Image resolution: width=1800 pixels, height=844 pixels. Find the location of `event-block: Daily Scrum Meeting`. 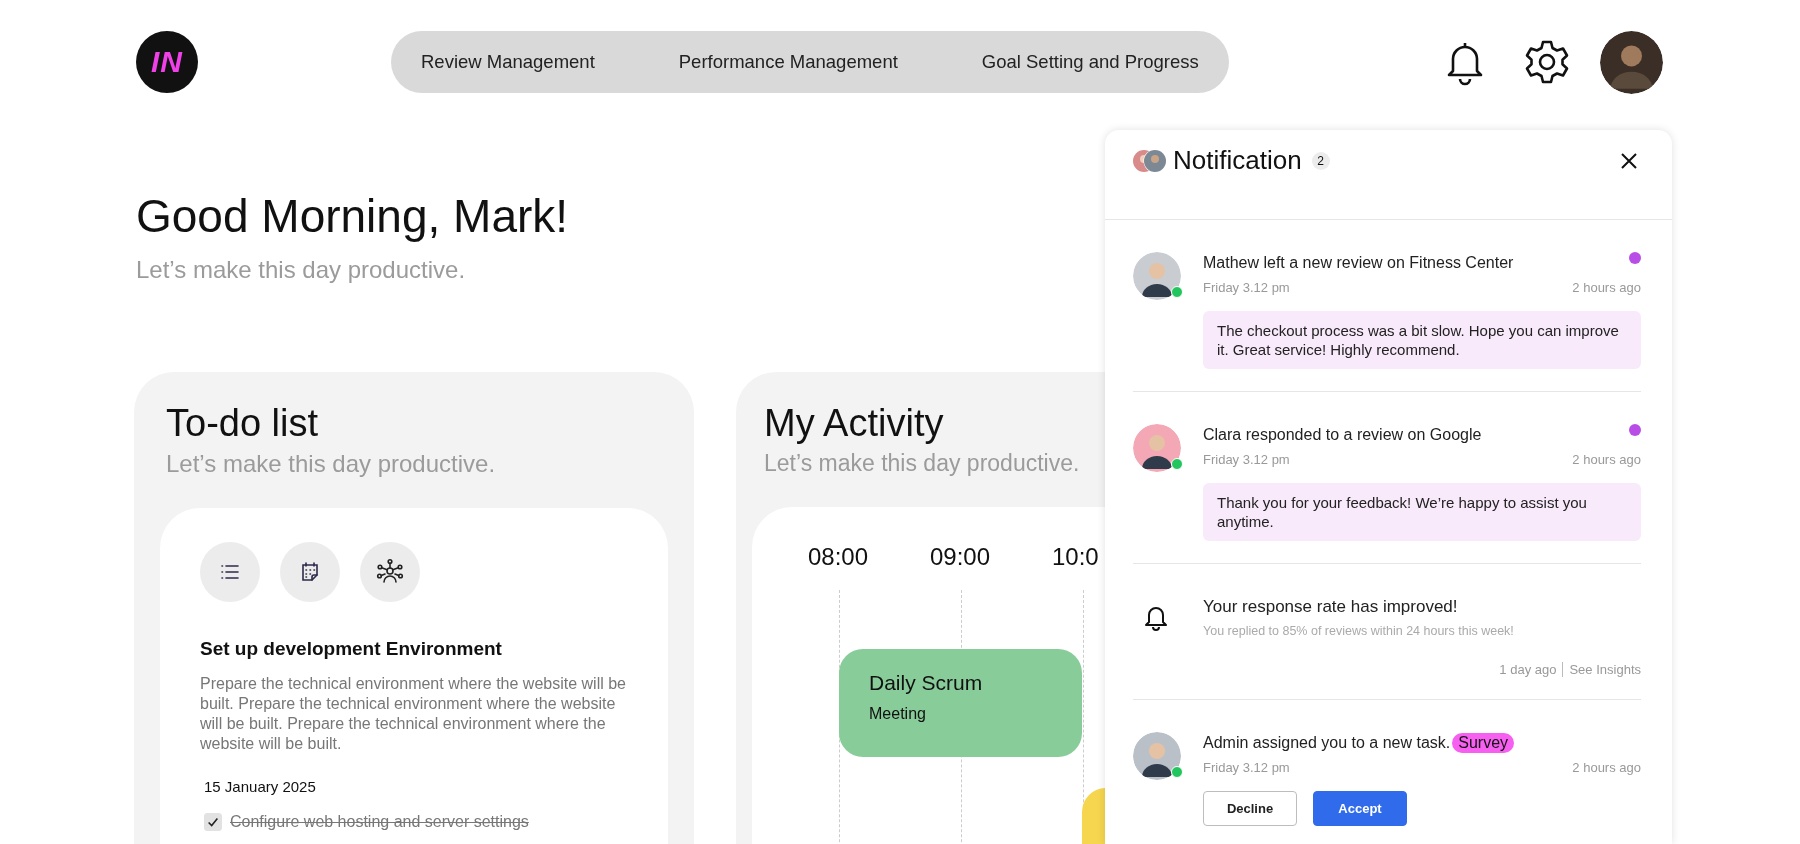

event-block: Daily Scrum Meeting is located at coordinates (960, 703).